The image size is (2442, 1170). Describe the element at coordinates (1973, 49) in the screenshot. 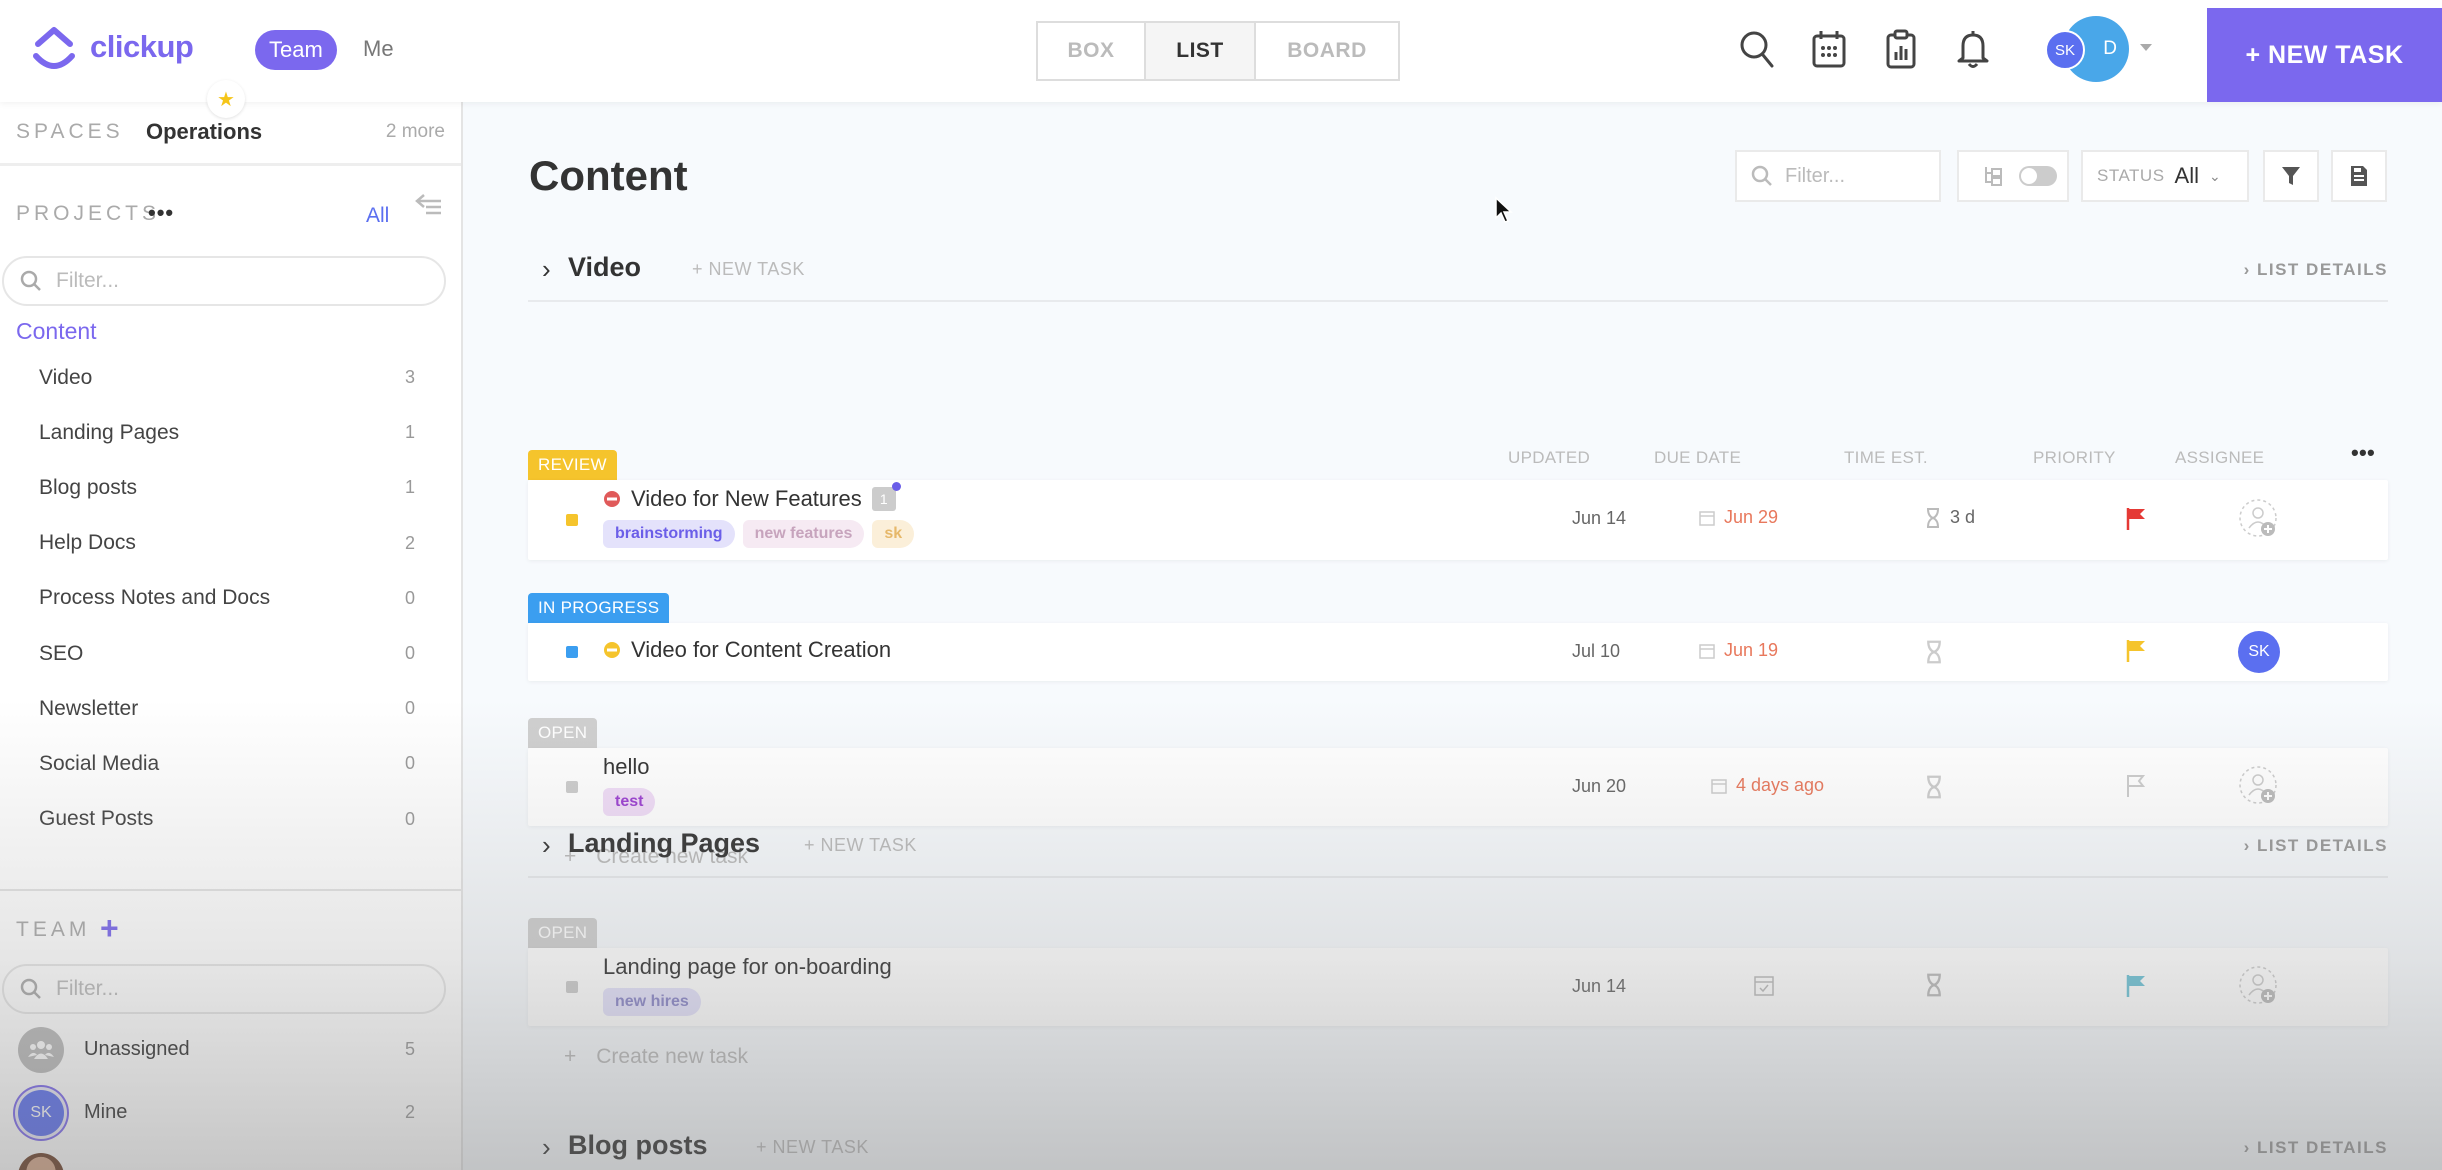

I see `bell-icon` at that location.